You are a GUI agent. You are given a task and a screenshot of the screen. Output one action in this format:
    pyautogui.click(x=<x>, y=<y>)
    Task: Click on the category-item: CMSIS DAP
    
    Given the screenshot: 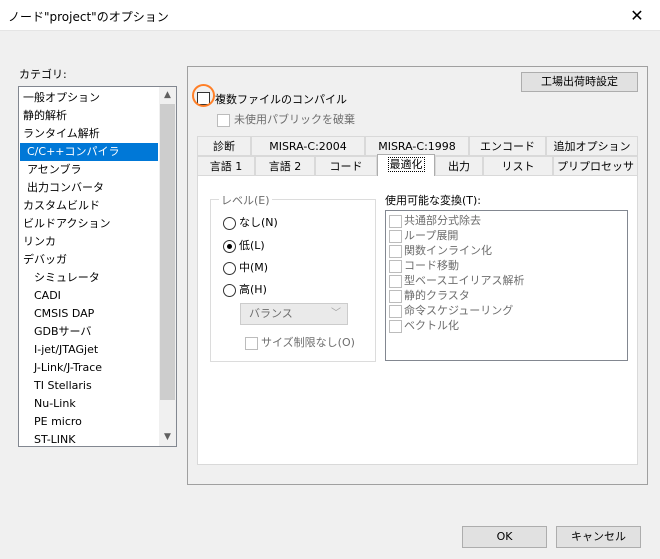 What is the action you would take?
    pyautogui.click(x=64, y=314)
    